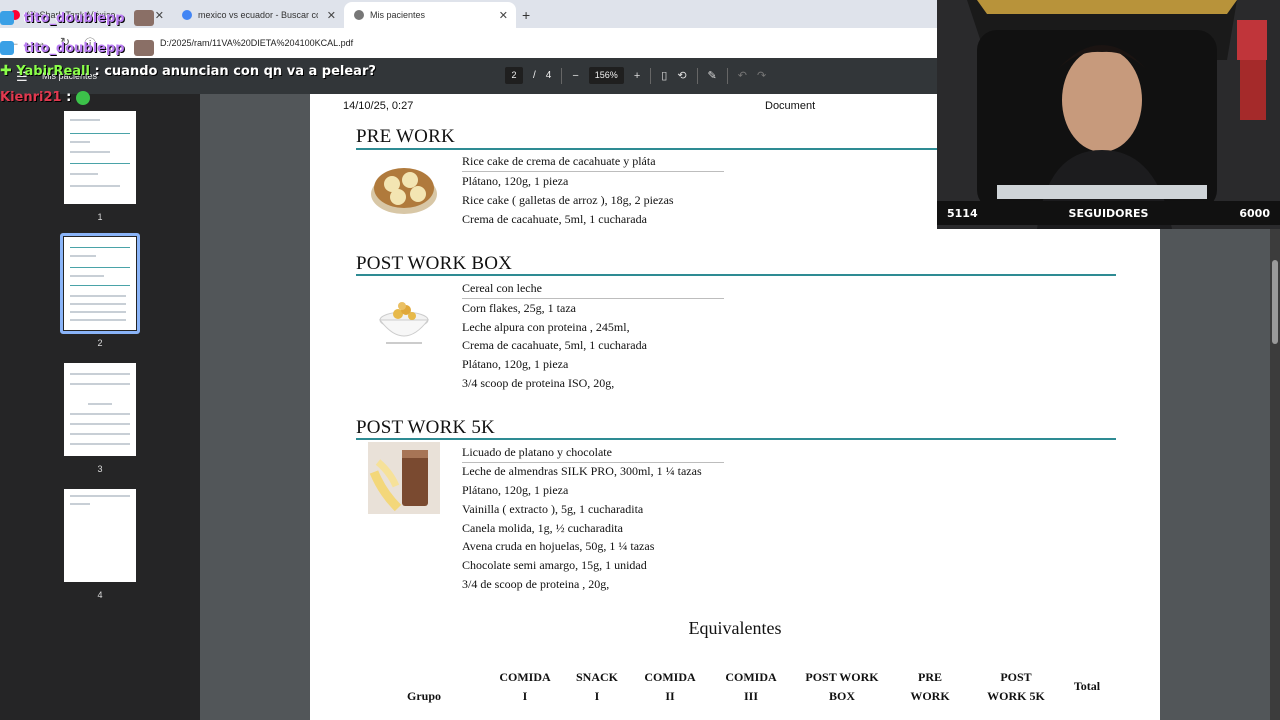 The height and width of the screenshot is (720, 1280). I want to click on google-favicon-icon, so click(187, 15).